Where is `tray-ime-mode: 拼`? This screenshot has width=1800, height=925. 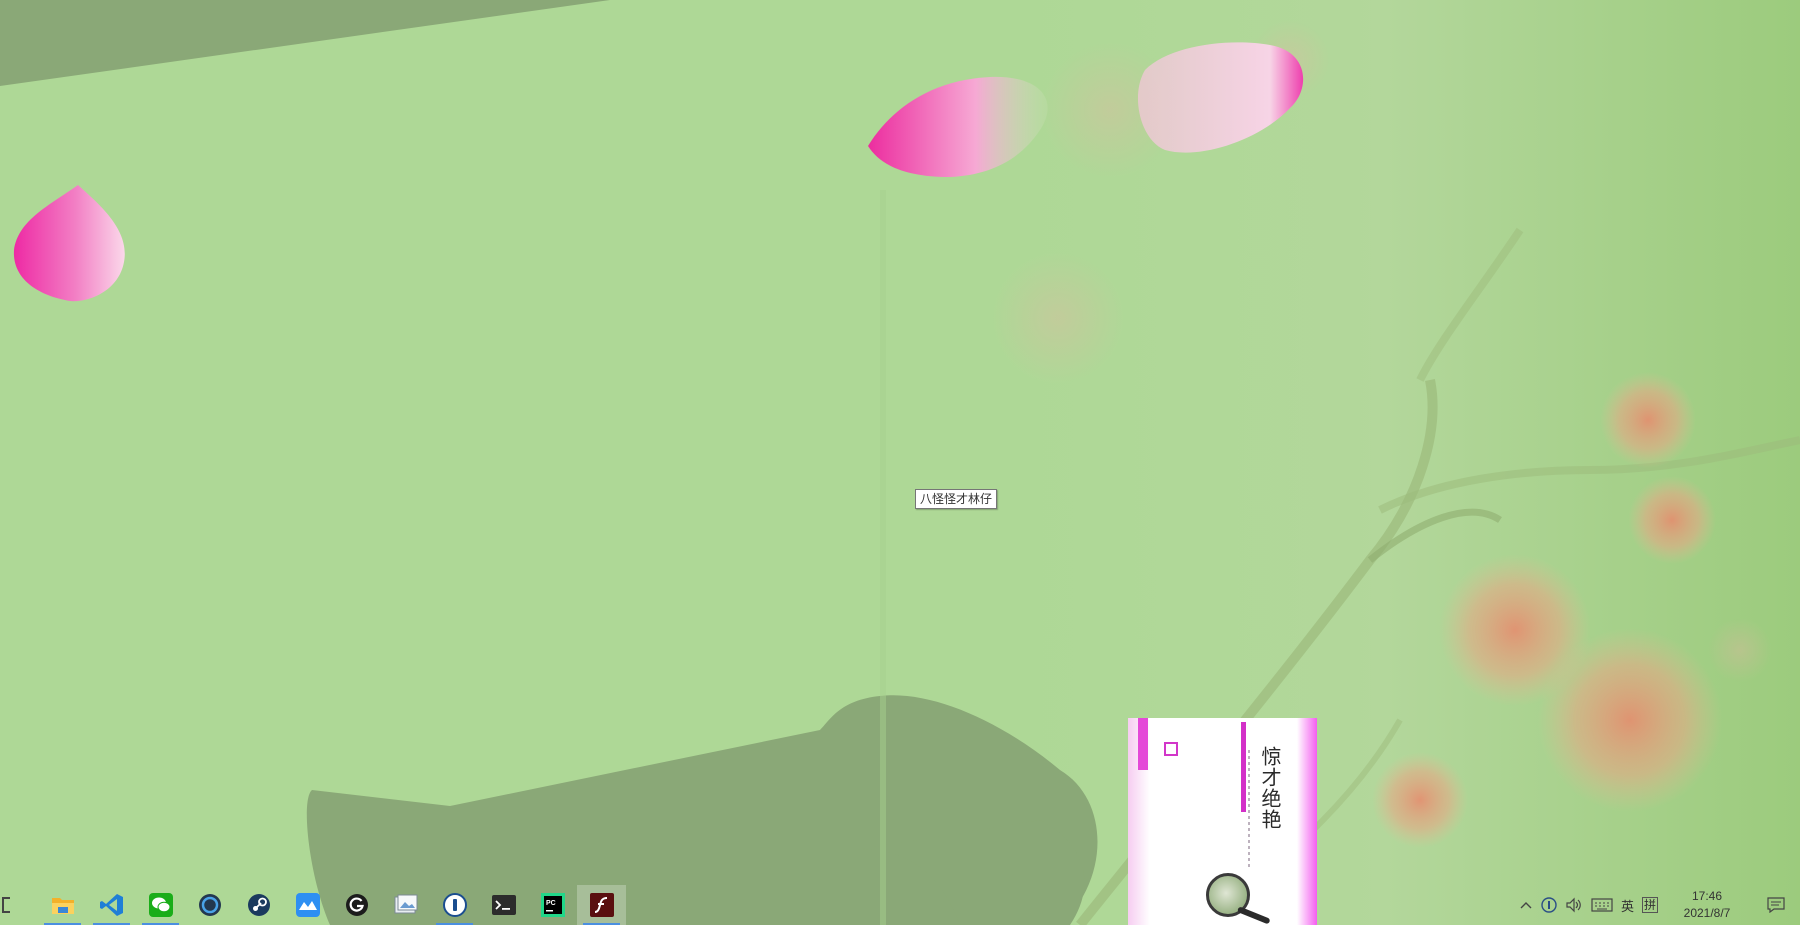 tray-ime-mode: 拼 is located at coordinates (1650, 905).